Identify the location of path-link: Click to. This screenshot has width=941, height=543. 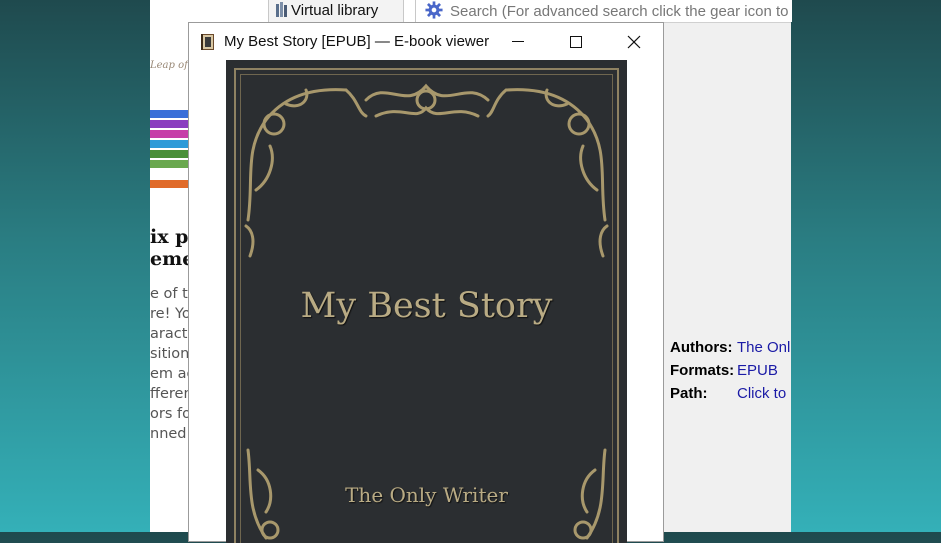
(761, 393).